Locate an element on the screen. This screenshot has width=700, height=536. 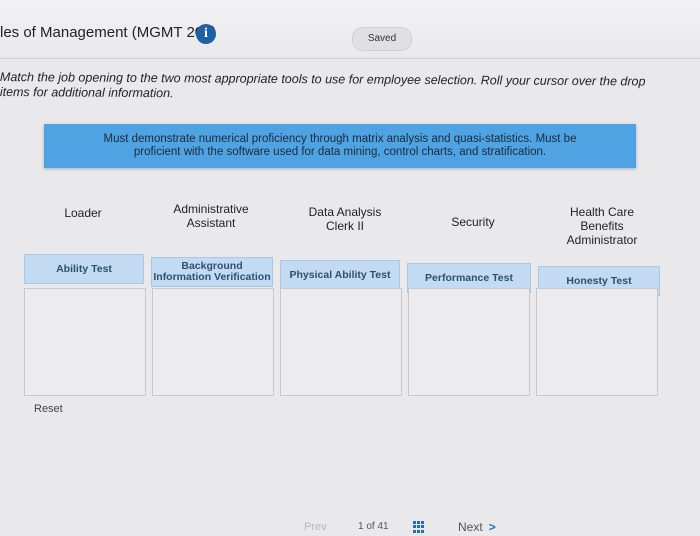
job-label-security: Security is located at coordinates (473, 222).